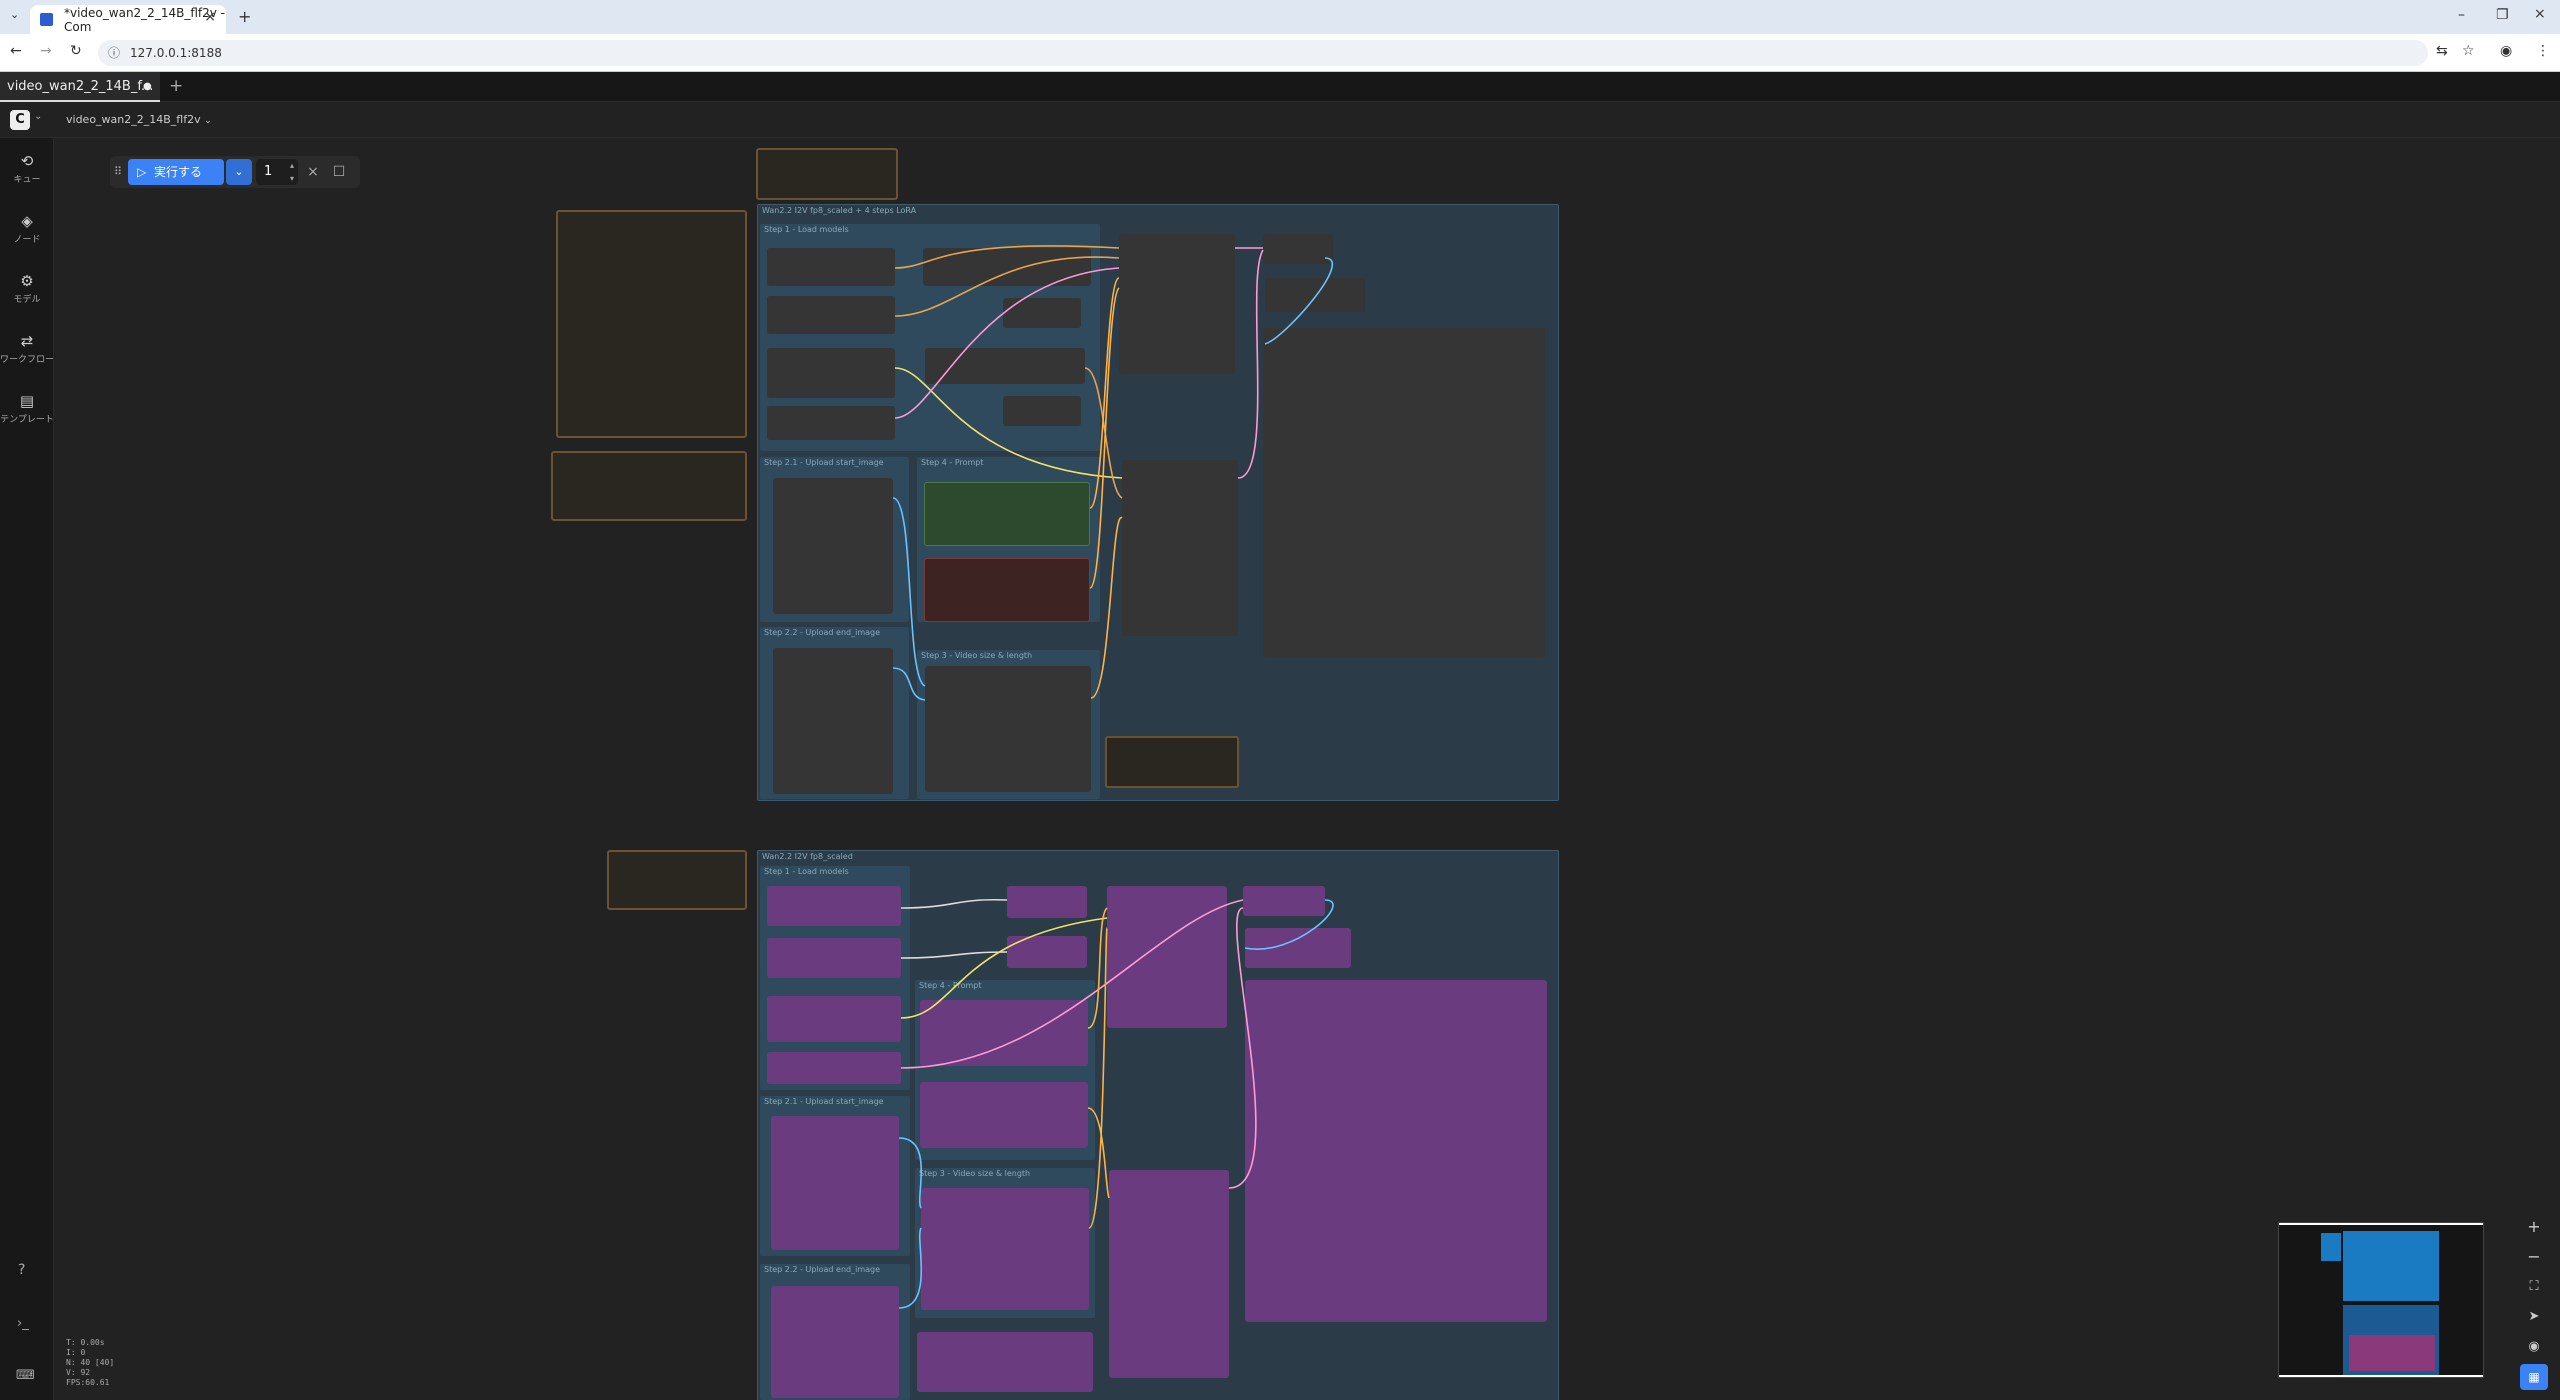  I want to click on stepper-arrows-icon: ▴ ▾, so click(292, 172).